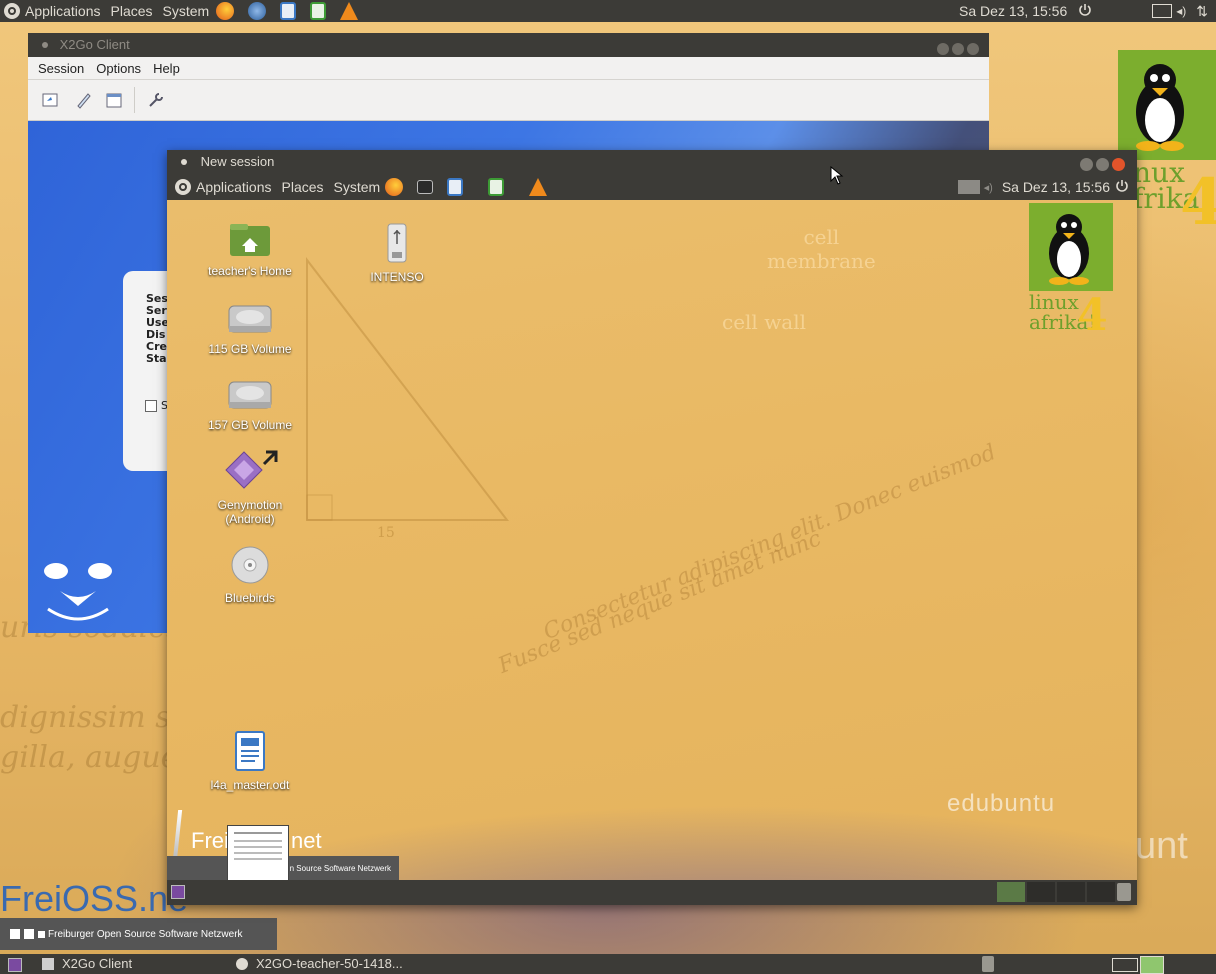 This screenshot has height=974, width=1216. I want to click on desktop-number: 4, so click(1198, 202).